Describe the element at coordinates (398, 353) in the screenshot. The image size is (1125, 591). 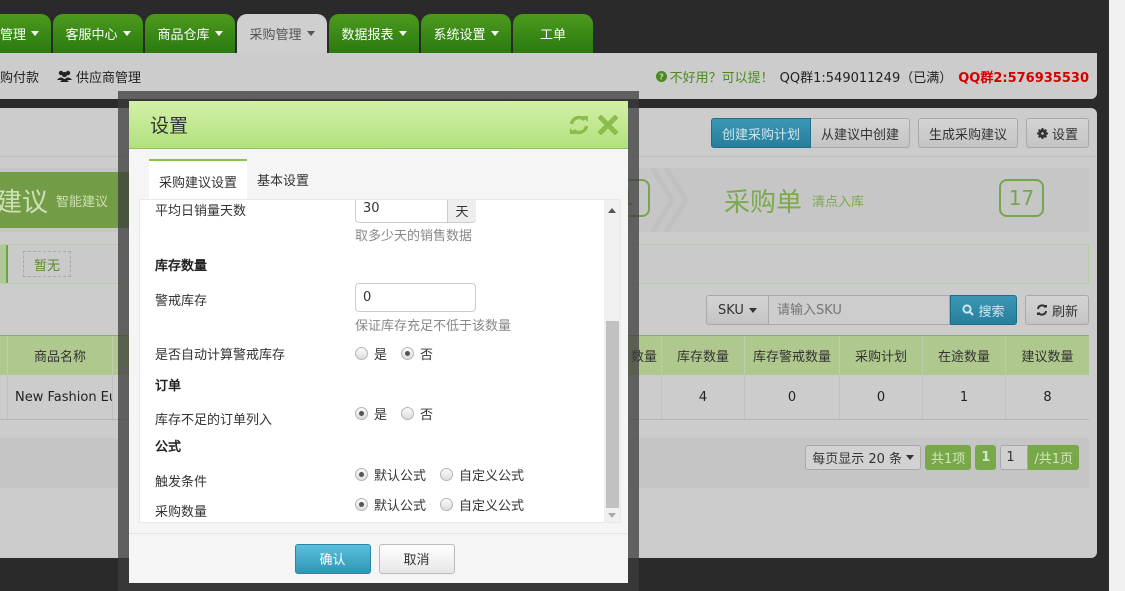
I see `auto-calc-radio-group: 是 否` at that location.